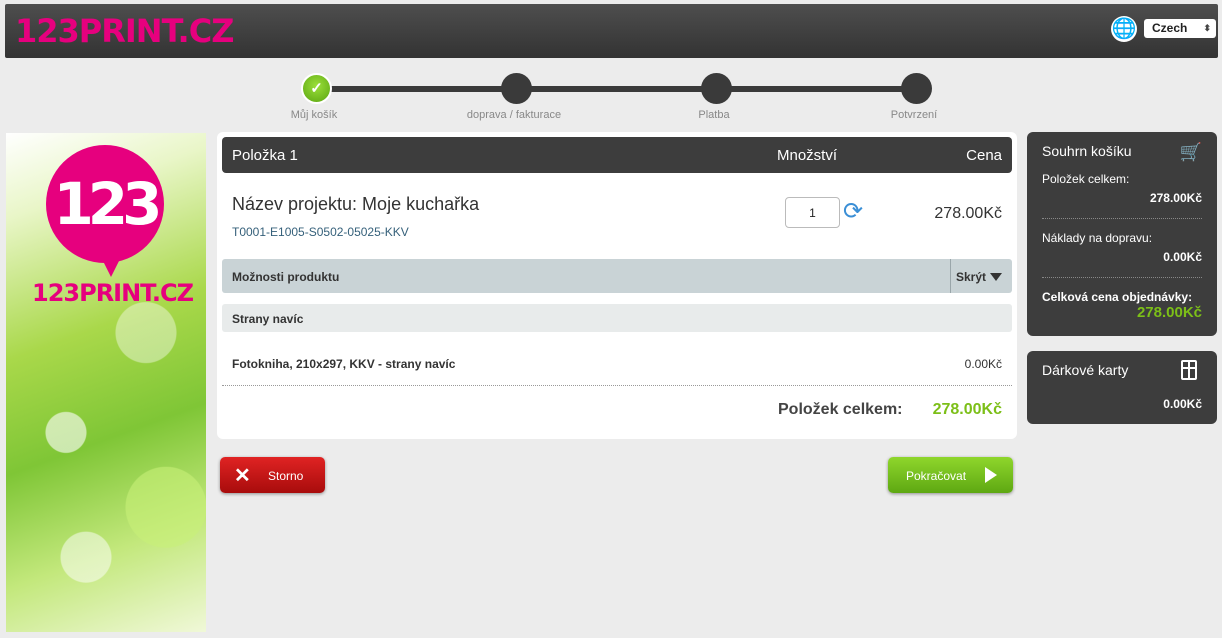 The height and width of the screenshot is (638, 1222). What do you see at coordinates (1189, 370) in the screenshot?
I see `gift-icon` at bounding box center [1189, 370].